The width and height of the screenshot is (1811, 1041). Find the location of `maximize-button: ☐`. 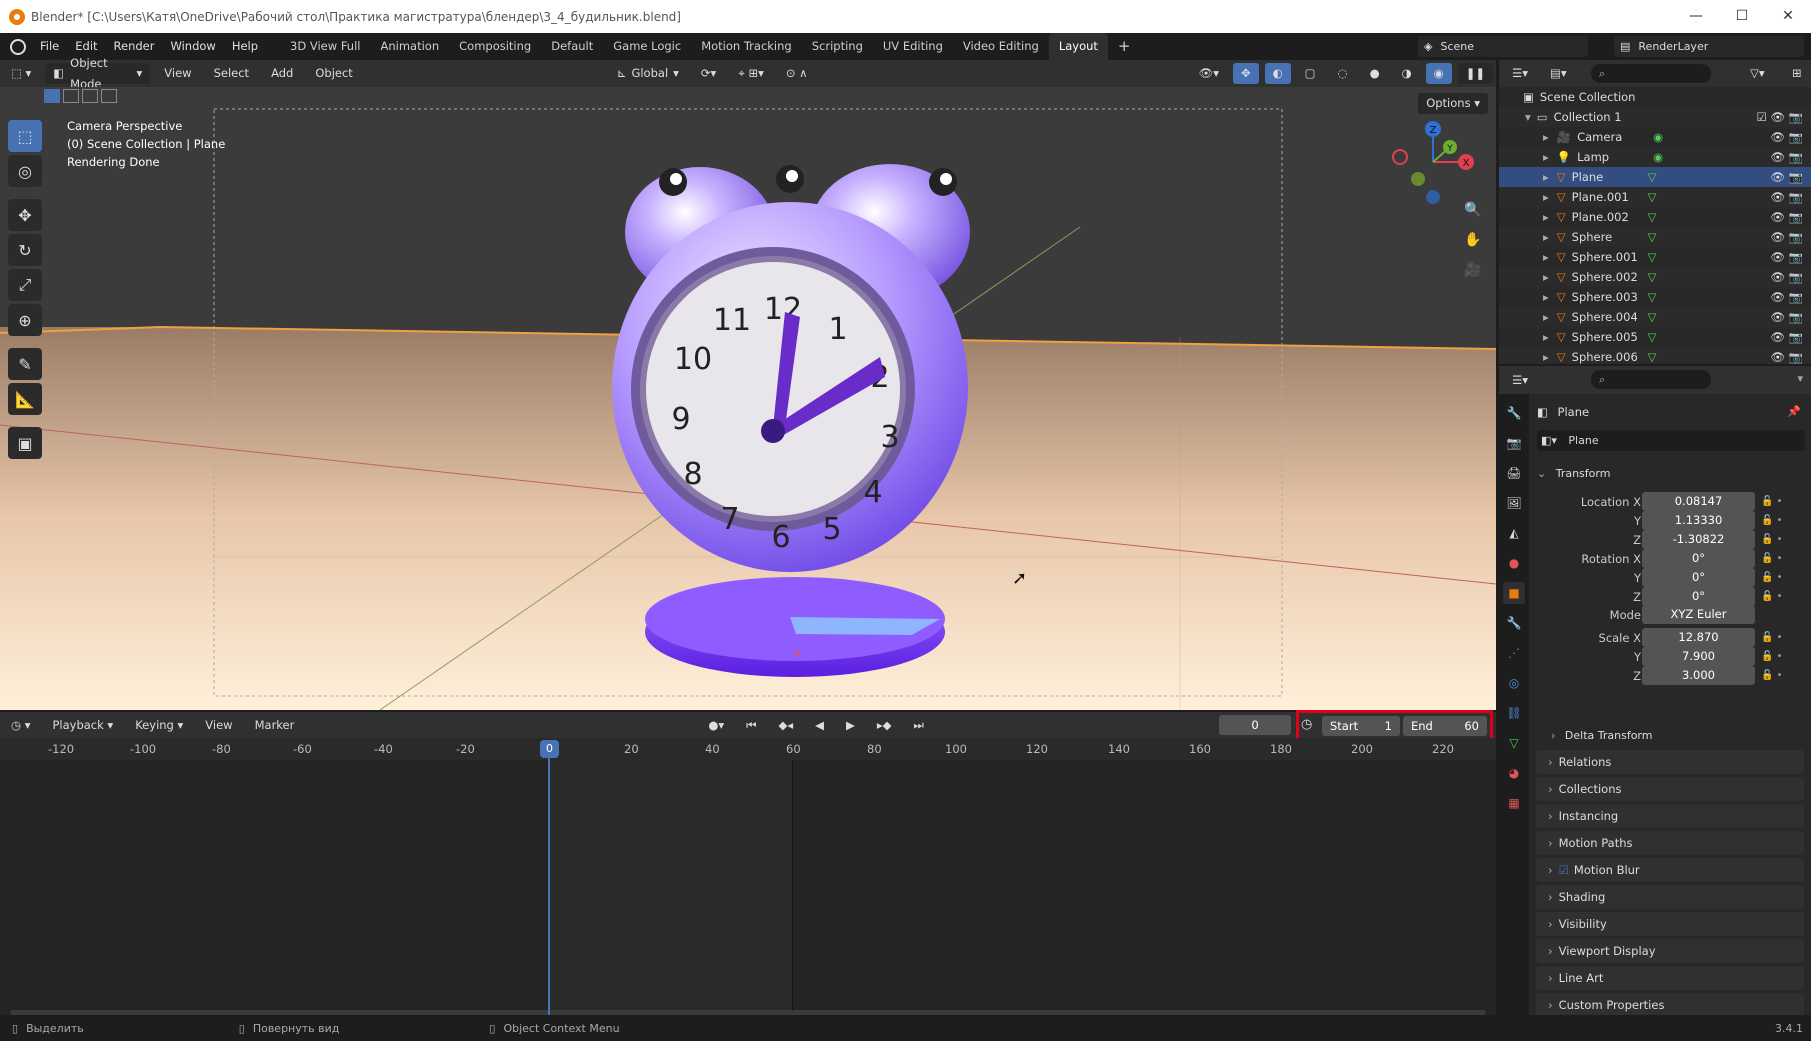

maximize-button: ☐ is located at coordinates (1742, 16).